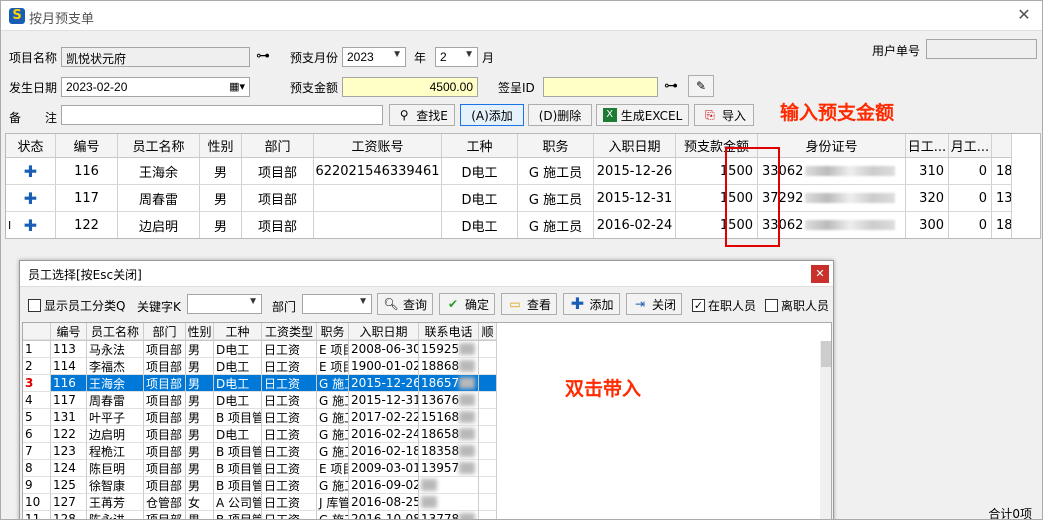  Describe the element at coordinates (159, 198) in the screenshot. I see `grid-cell-name: 周春雷` at that location.